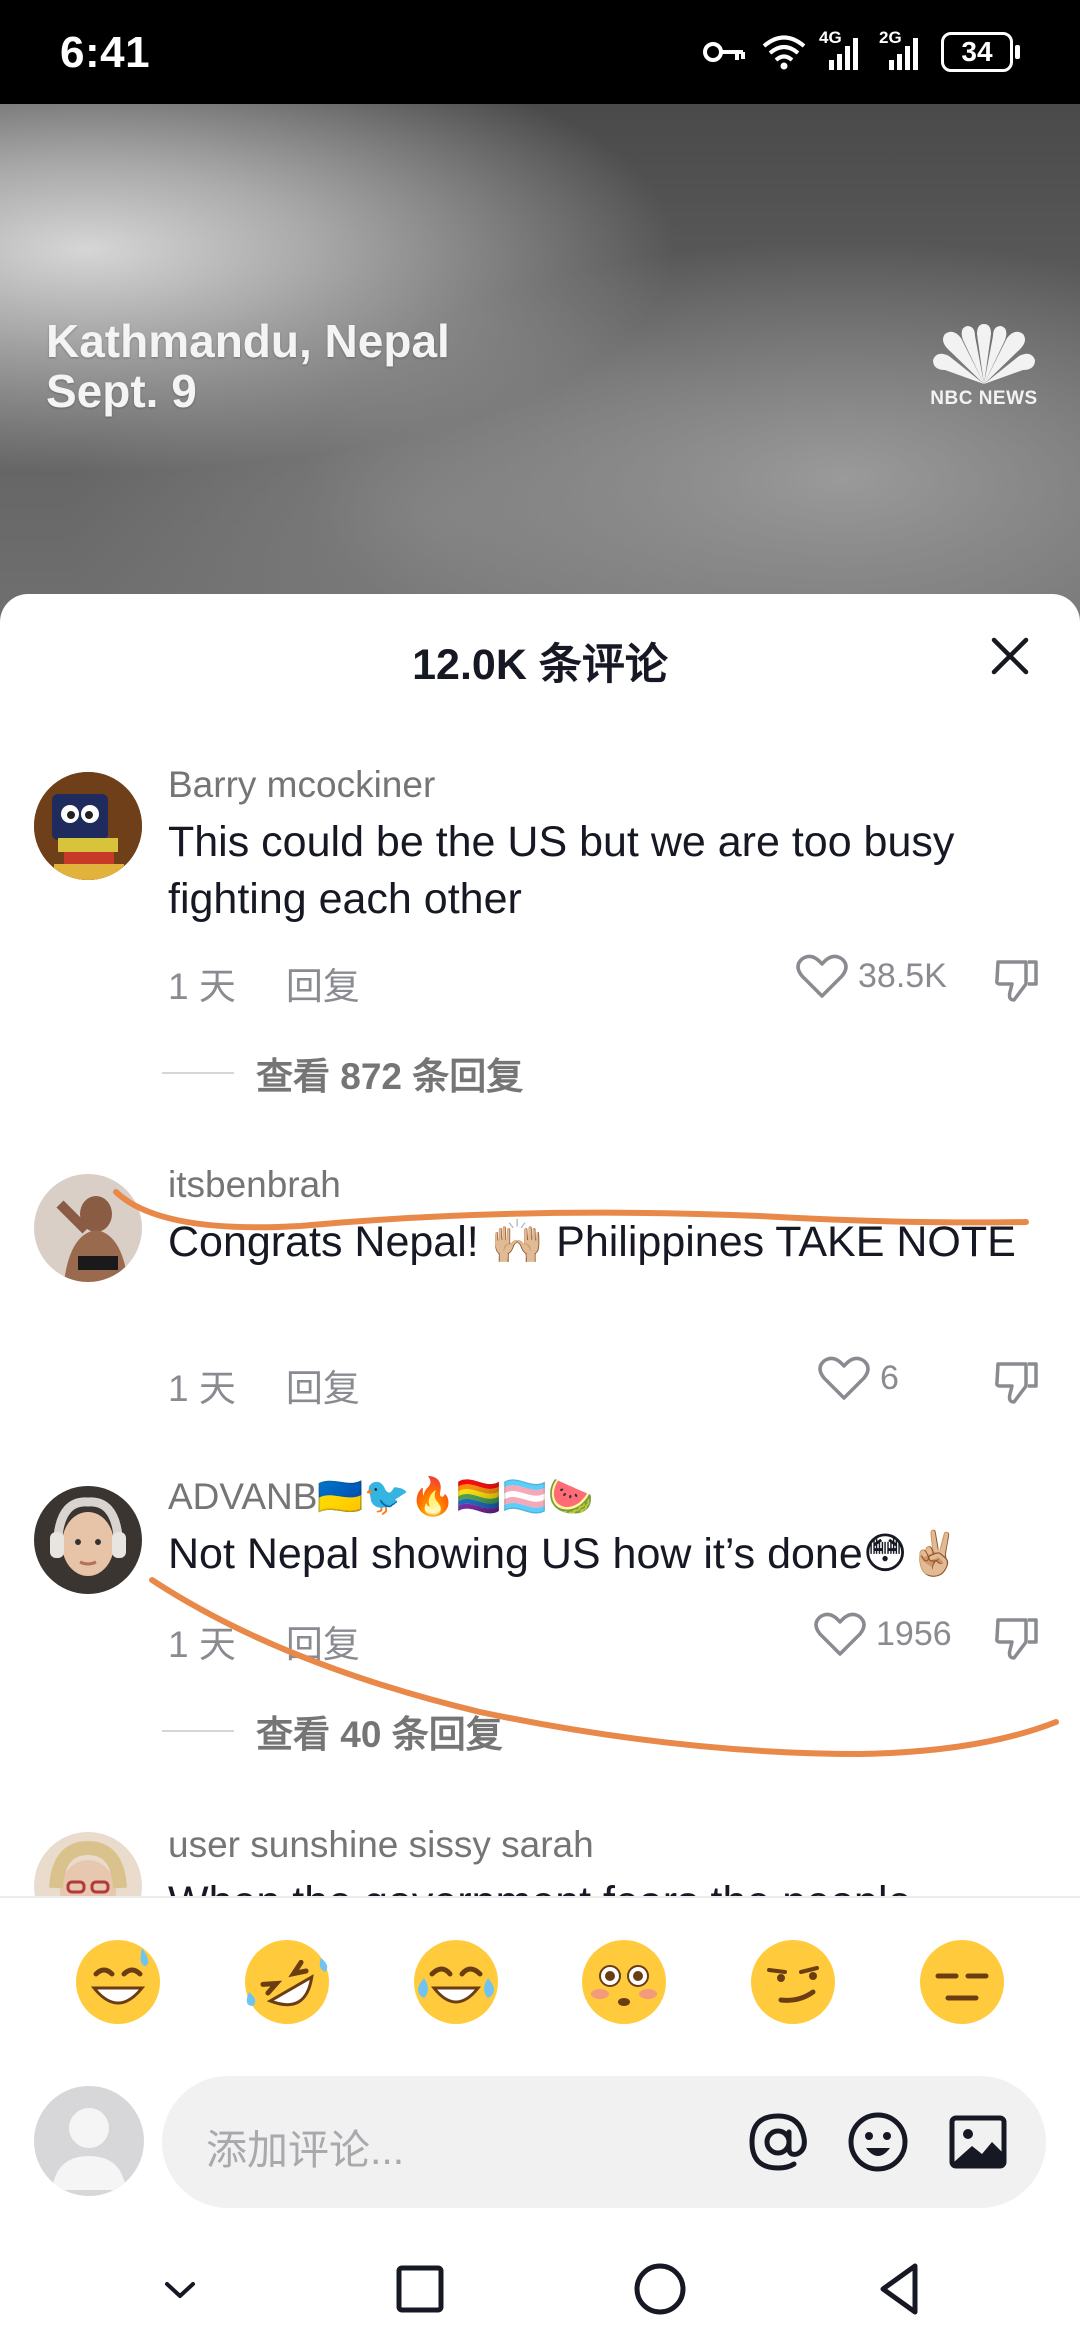 The width and height of the screenshot is (1080, 2340). Describe the element at coordinates (843, 50) in the screenshot. I see `signal-4g: 4G` at that location.